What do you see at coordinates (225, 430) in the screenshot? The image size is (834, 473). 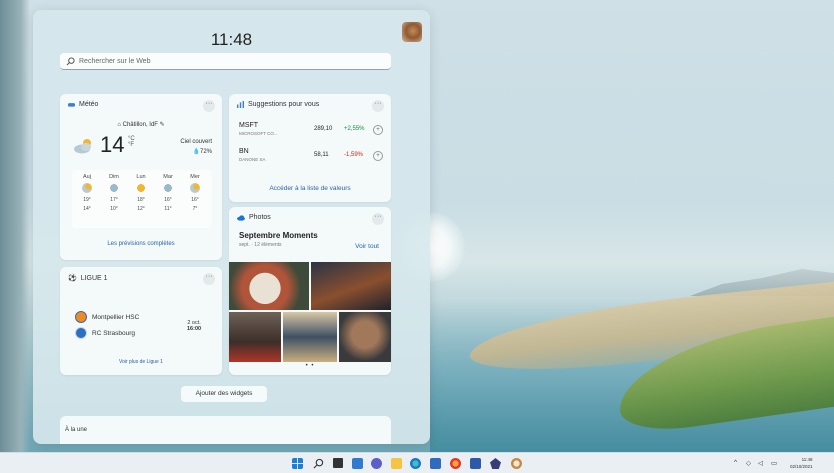 I see `top-stories-section: À la une` at bounding box center [225, 430].